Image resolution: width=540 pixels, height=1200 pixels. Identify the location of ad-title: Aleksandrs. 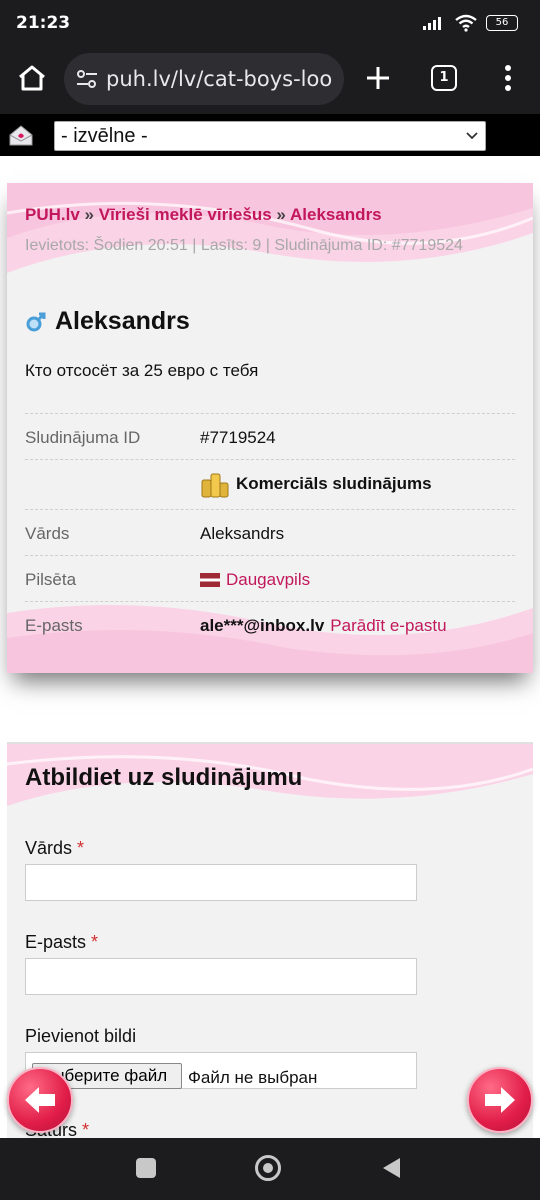
(107, 321).